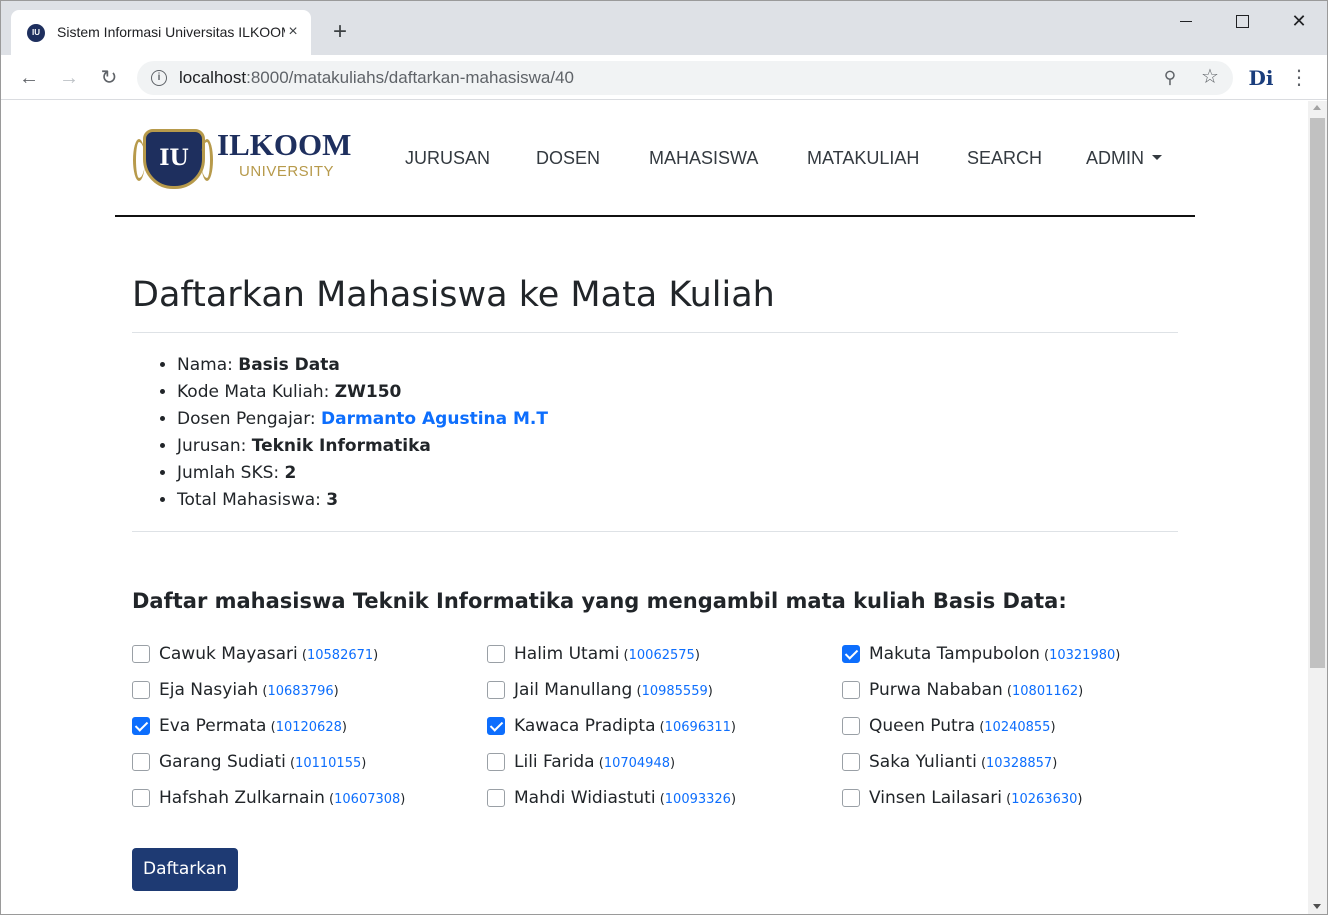  Describe the element at coordinates (290, 473) in the screenshot. I see `info-value: 2` at that location.